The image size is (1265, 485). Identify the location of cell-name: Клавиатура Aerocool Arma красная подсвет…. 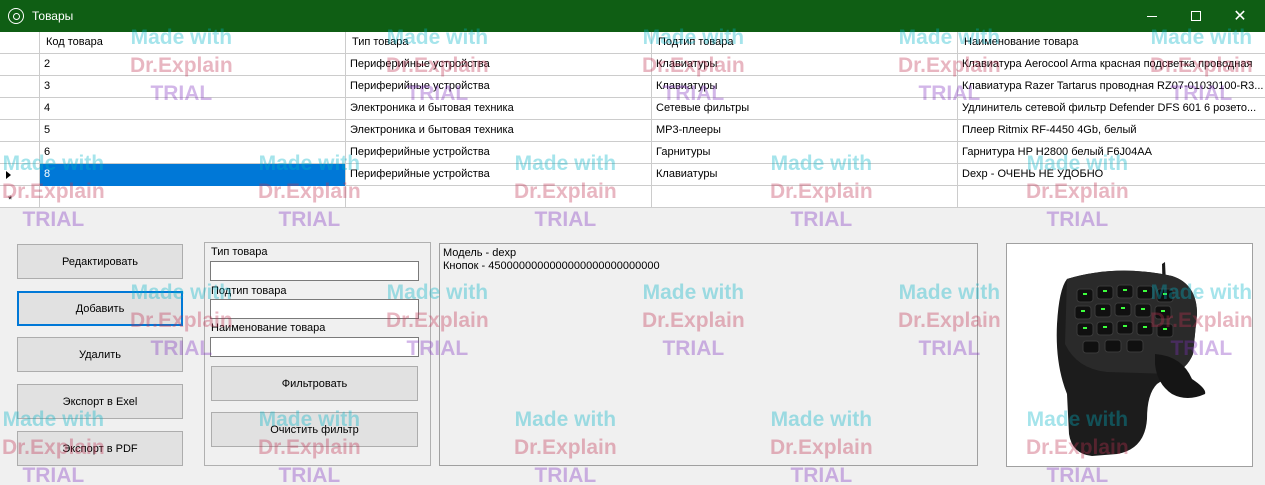
(1111, 65).